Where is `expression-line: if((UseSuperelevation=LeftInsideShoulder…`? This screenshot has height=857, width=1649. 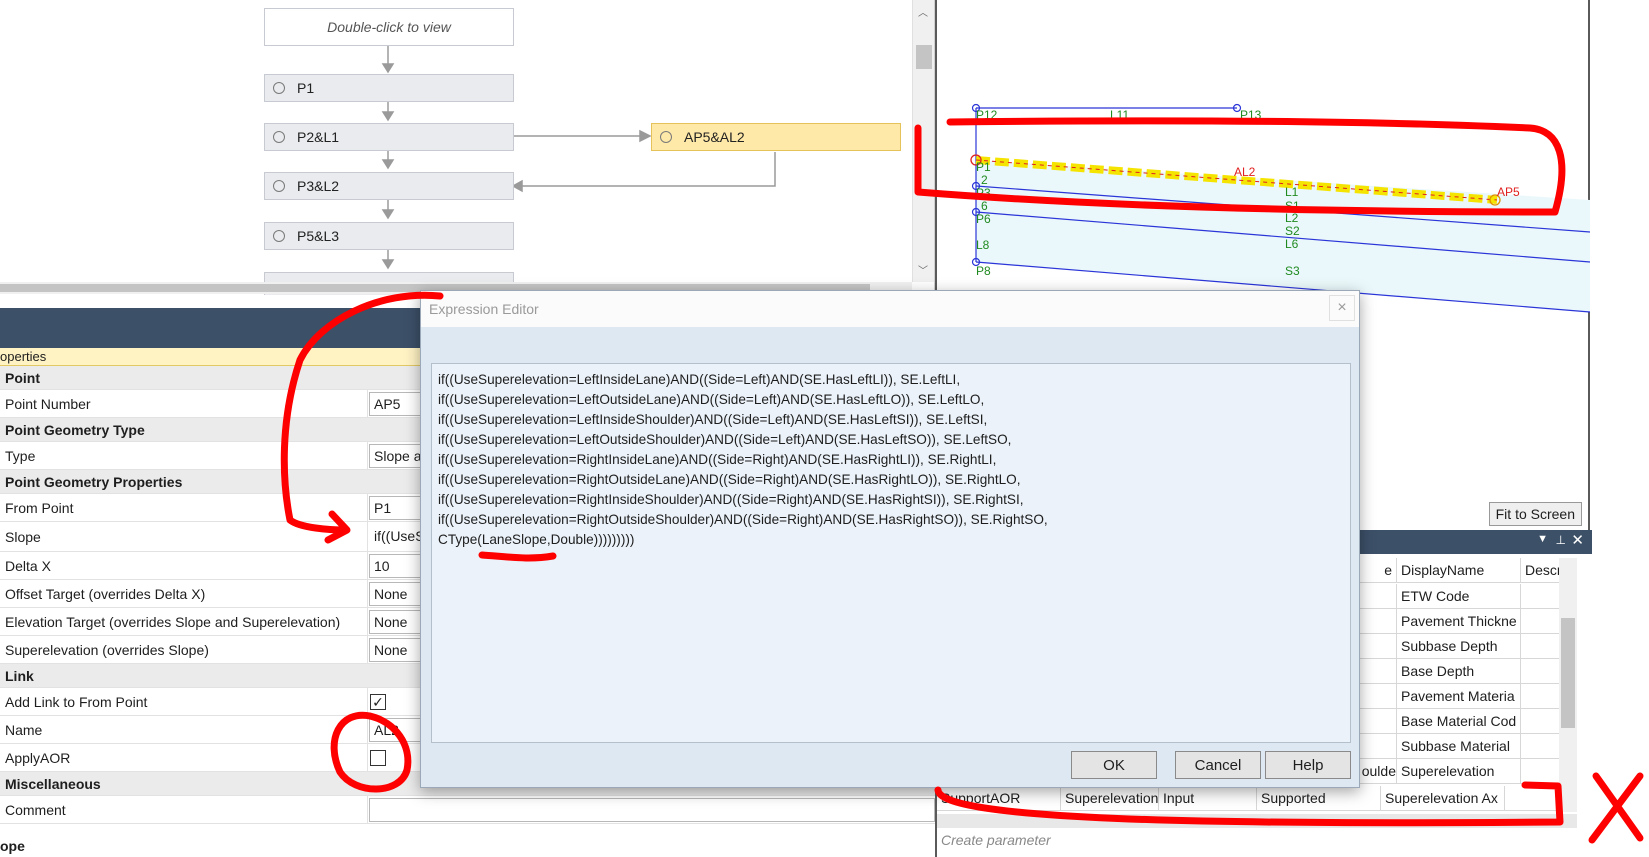
expression-line: if((UseSuperelevation=LeftInsideShoulder… is located at coordinates (713, 419).